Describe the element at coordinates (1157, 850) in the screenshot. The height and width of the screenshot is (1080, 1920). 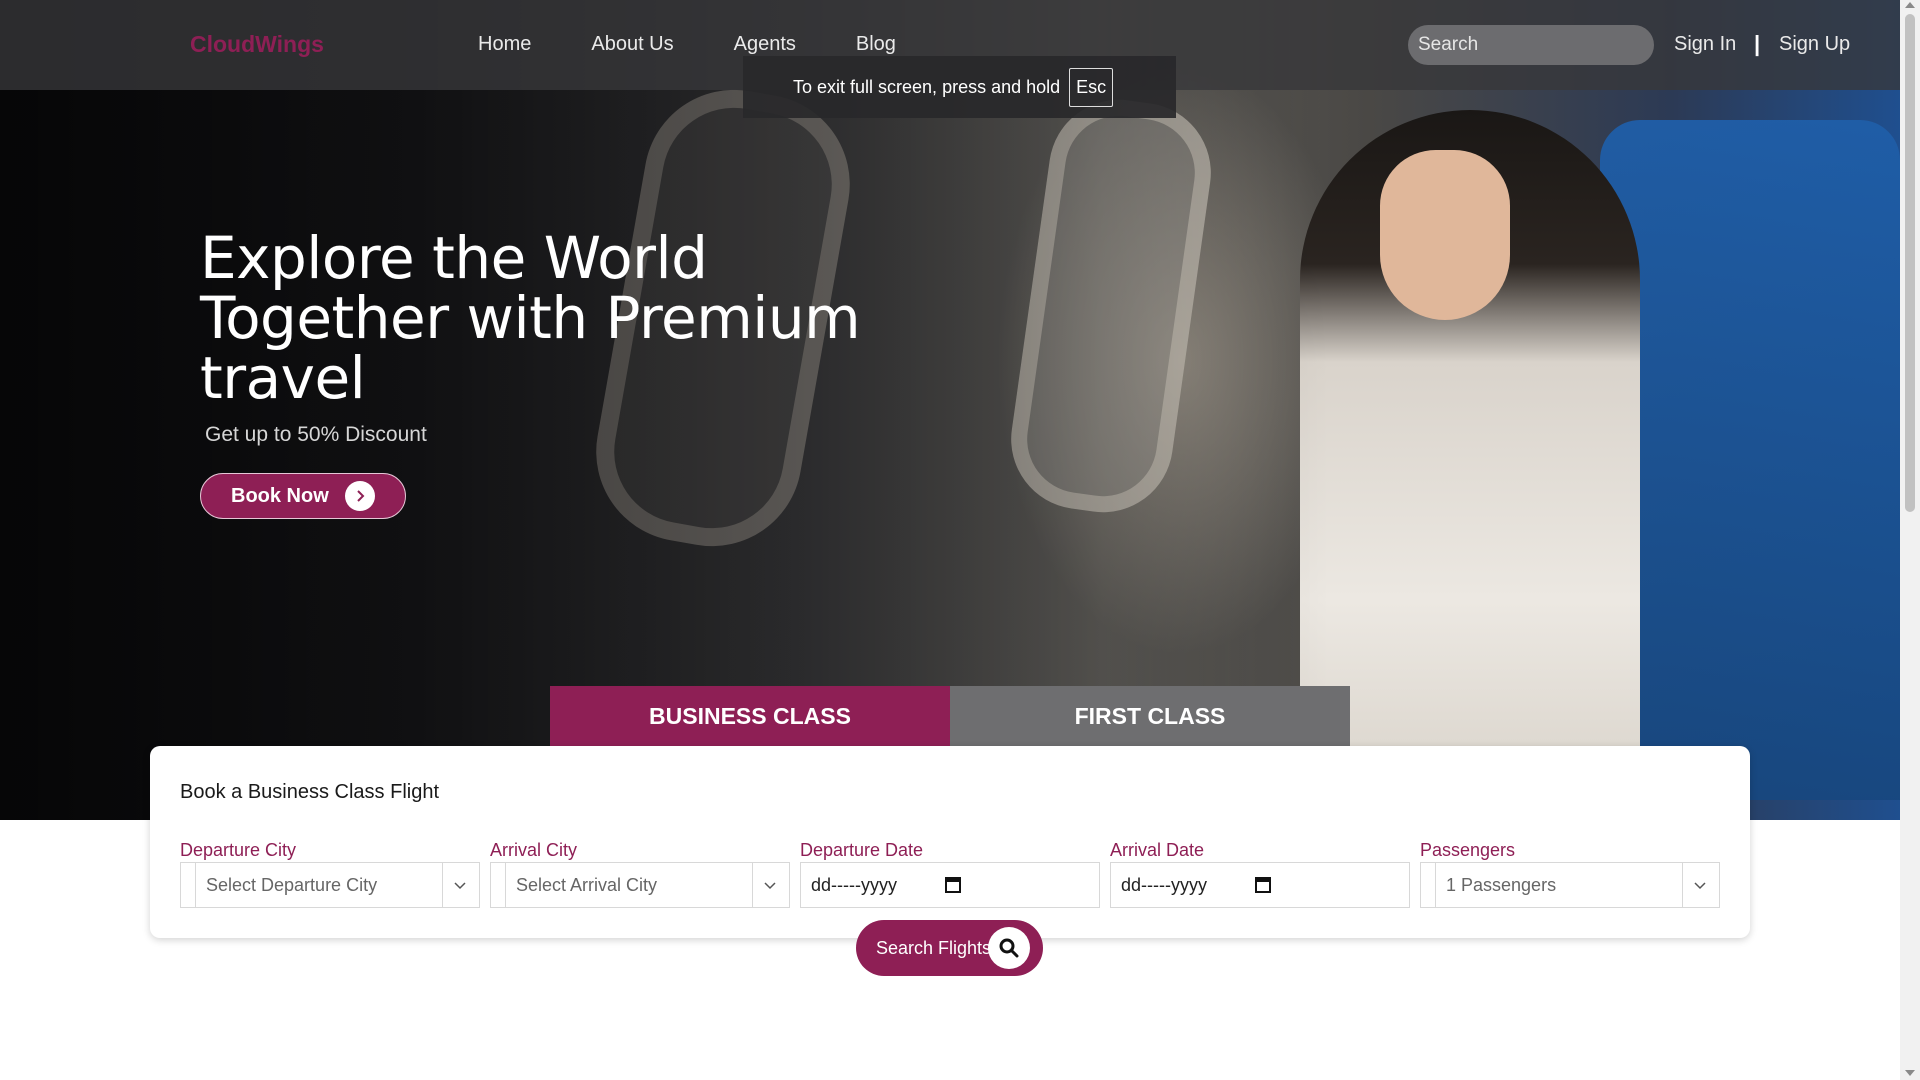
I see `arrival-date-label: Arrival Date` at that location.